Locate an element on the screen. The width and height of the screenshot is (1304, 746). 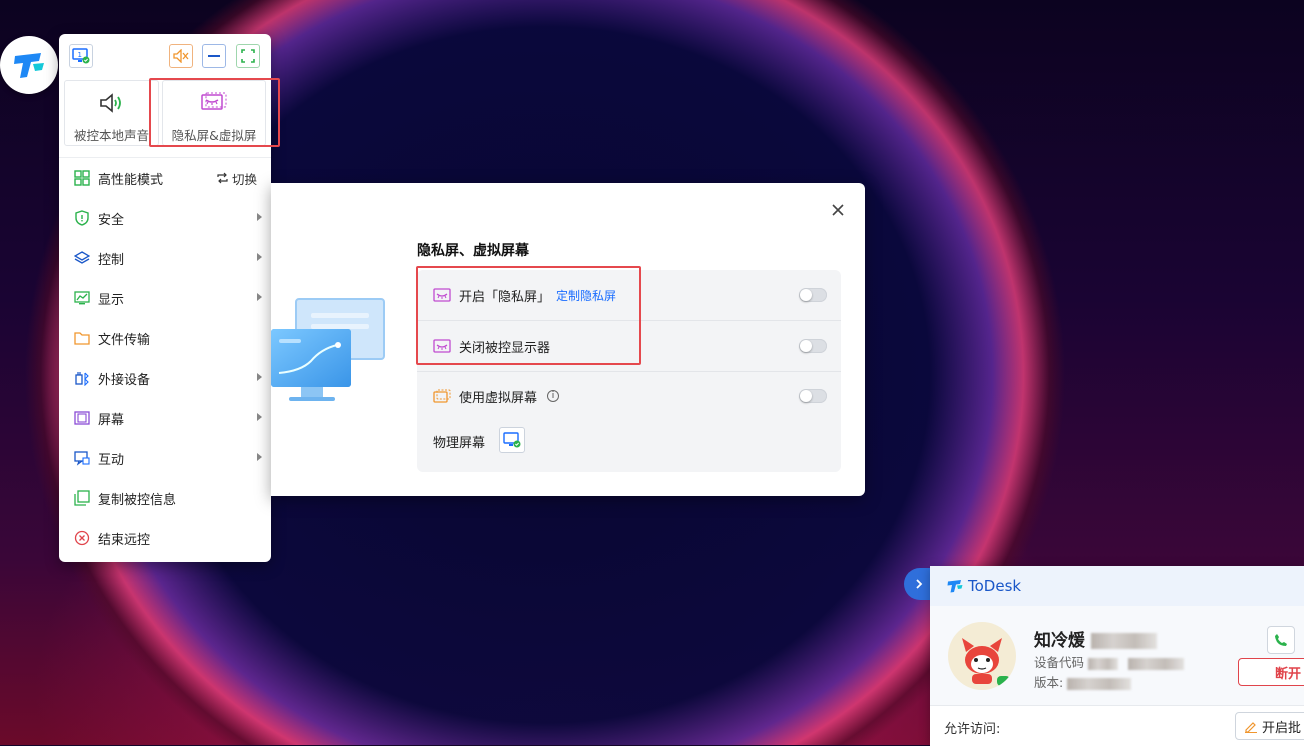
svg-text: 1 is located at coordinates (80, 55).